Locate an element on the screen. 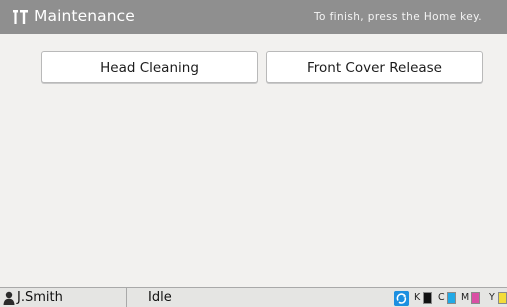 This screenshot has height=307, width=507. sync-icon is located at coordinates (401, 298).